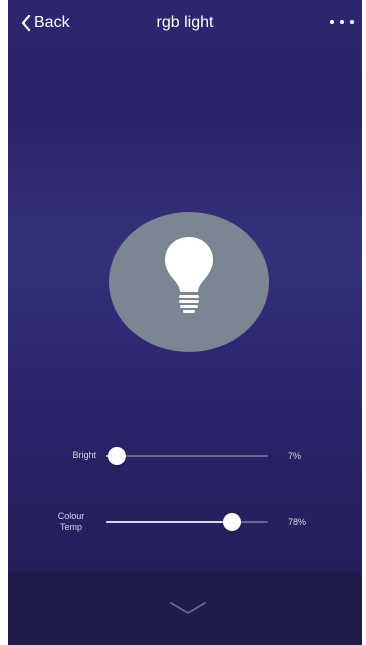 This screenshot has width=366, height=645. I want to click on colour-temp-label: Colour Temp, so click(71, 521).